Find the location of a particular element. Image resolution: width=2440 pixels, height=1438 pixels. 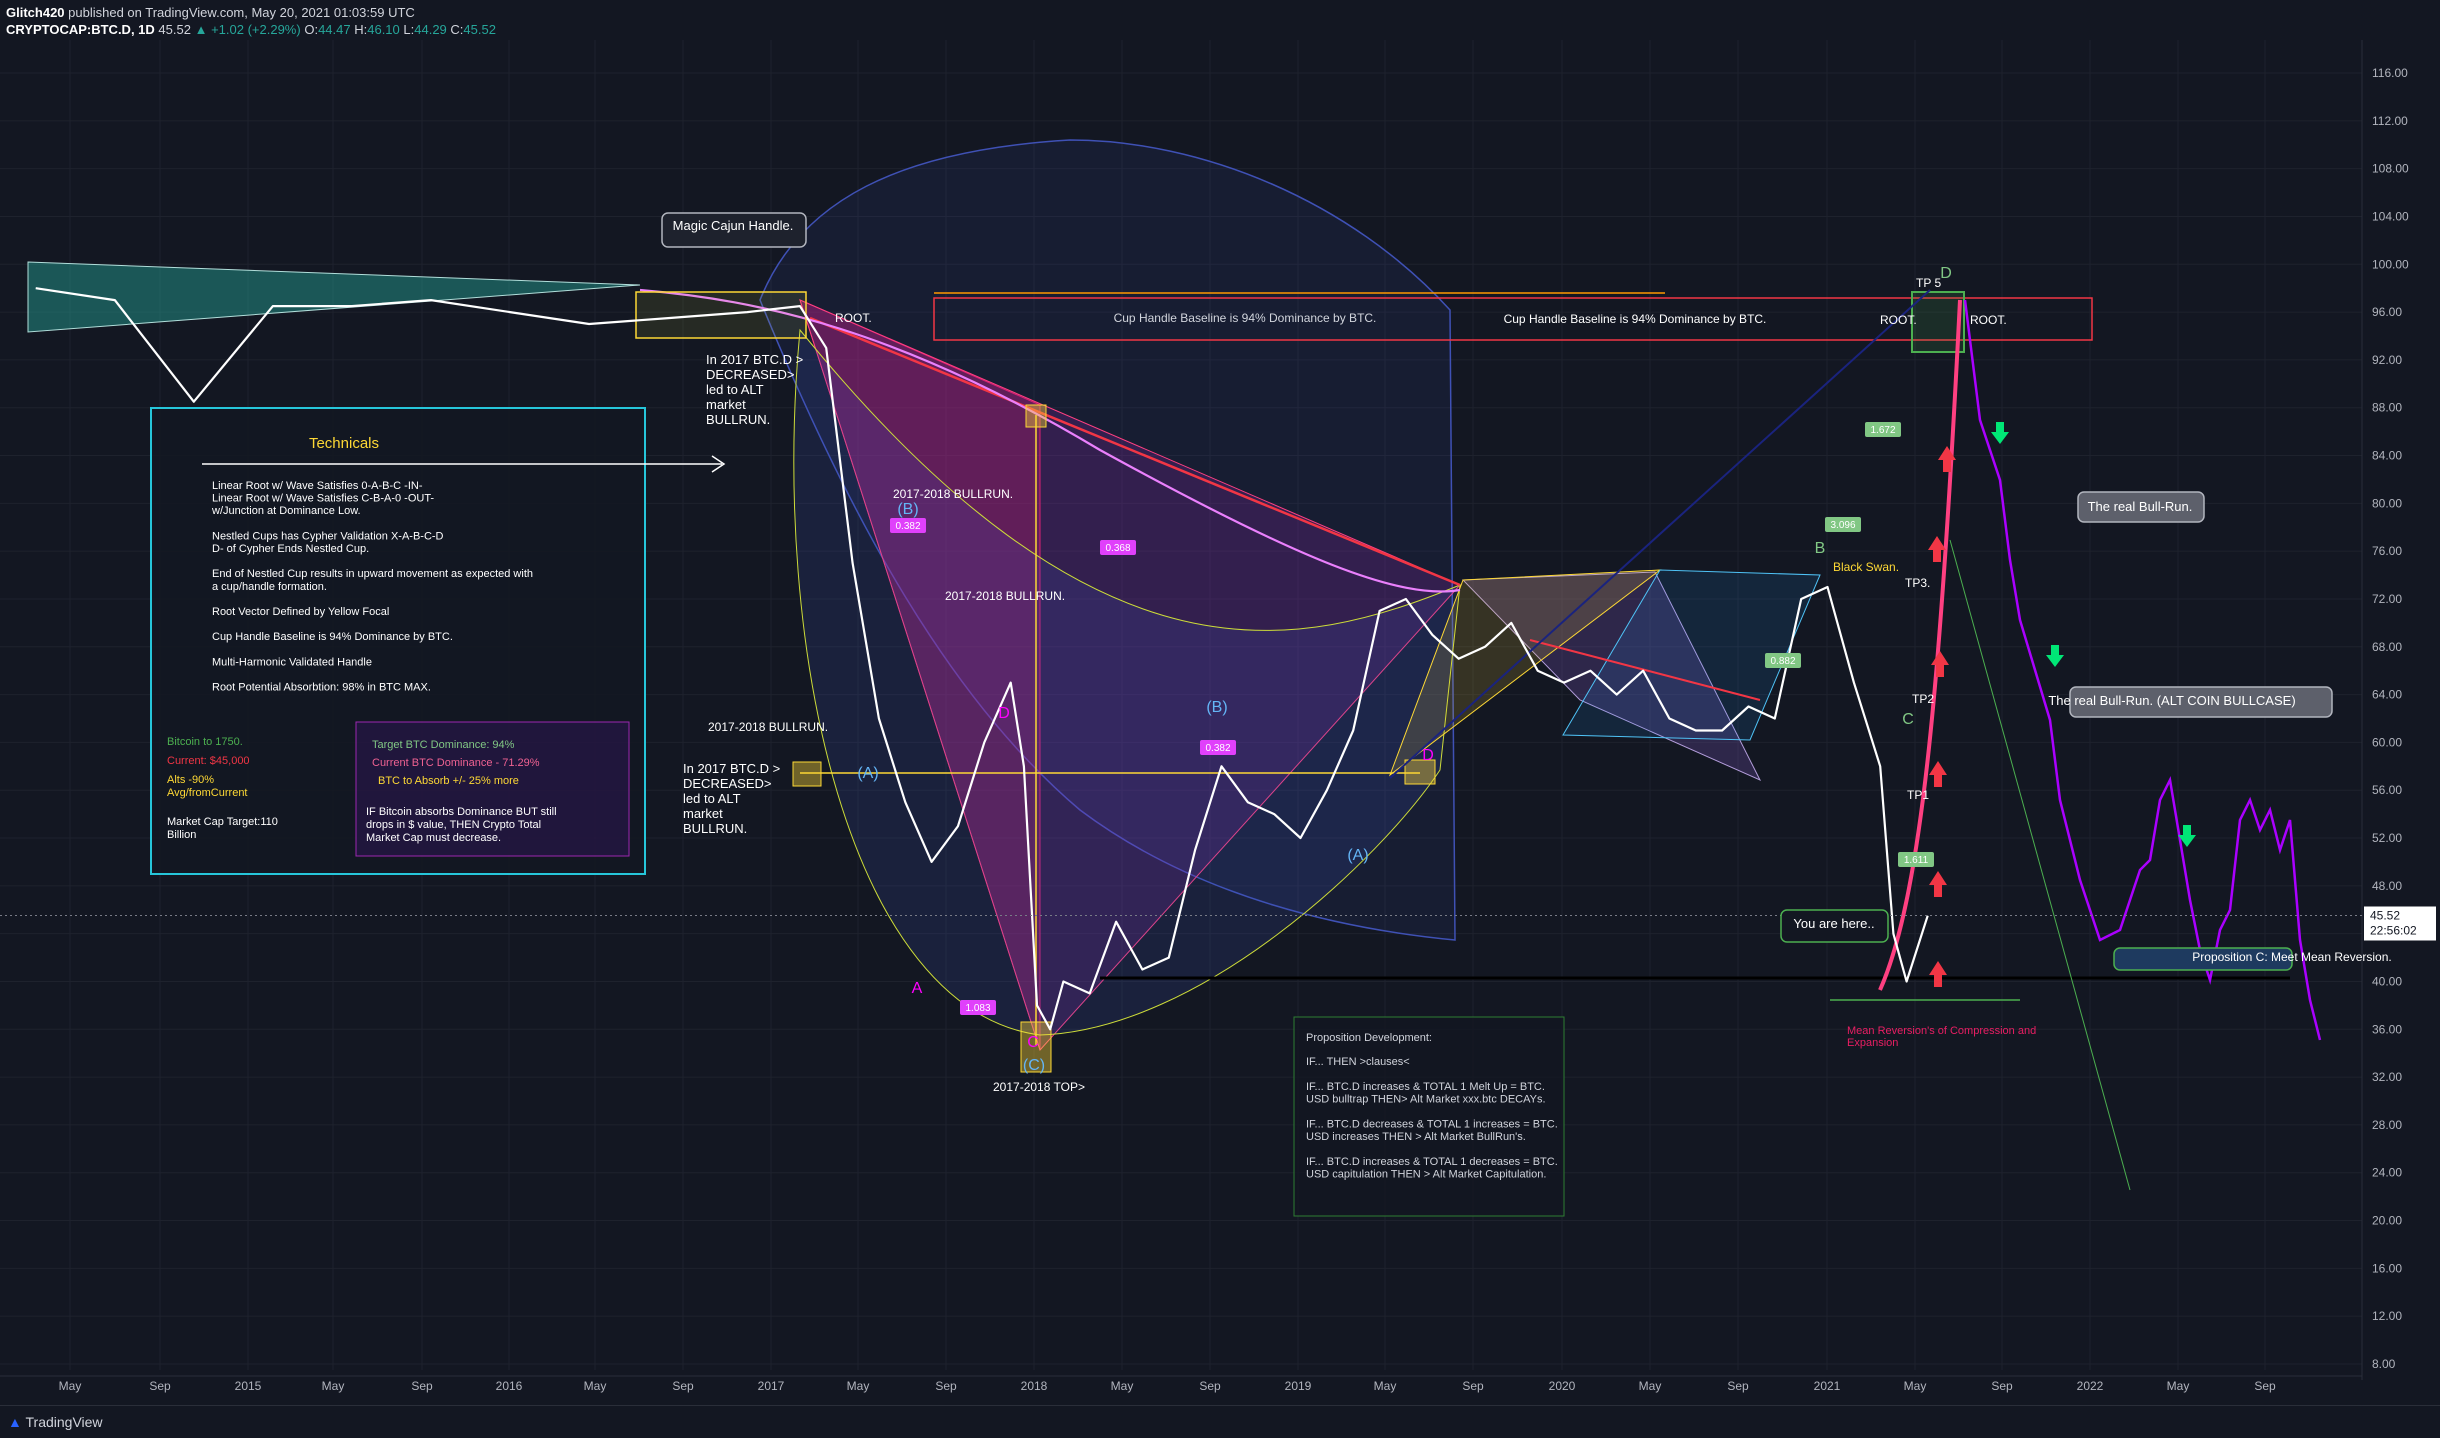

tradingview-logo: ▲ TradingView is located at coordinates (55, 1422).